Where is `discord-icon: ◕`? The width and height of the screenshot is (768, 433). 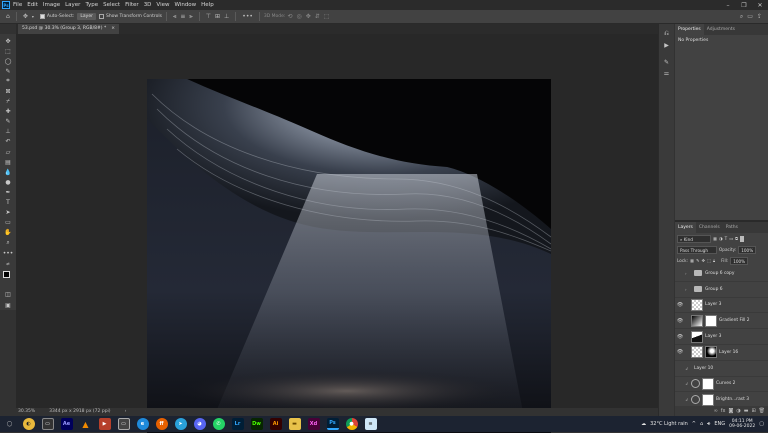 discord-icon: ◕ is located at coordinates (199, 424).